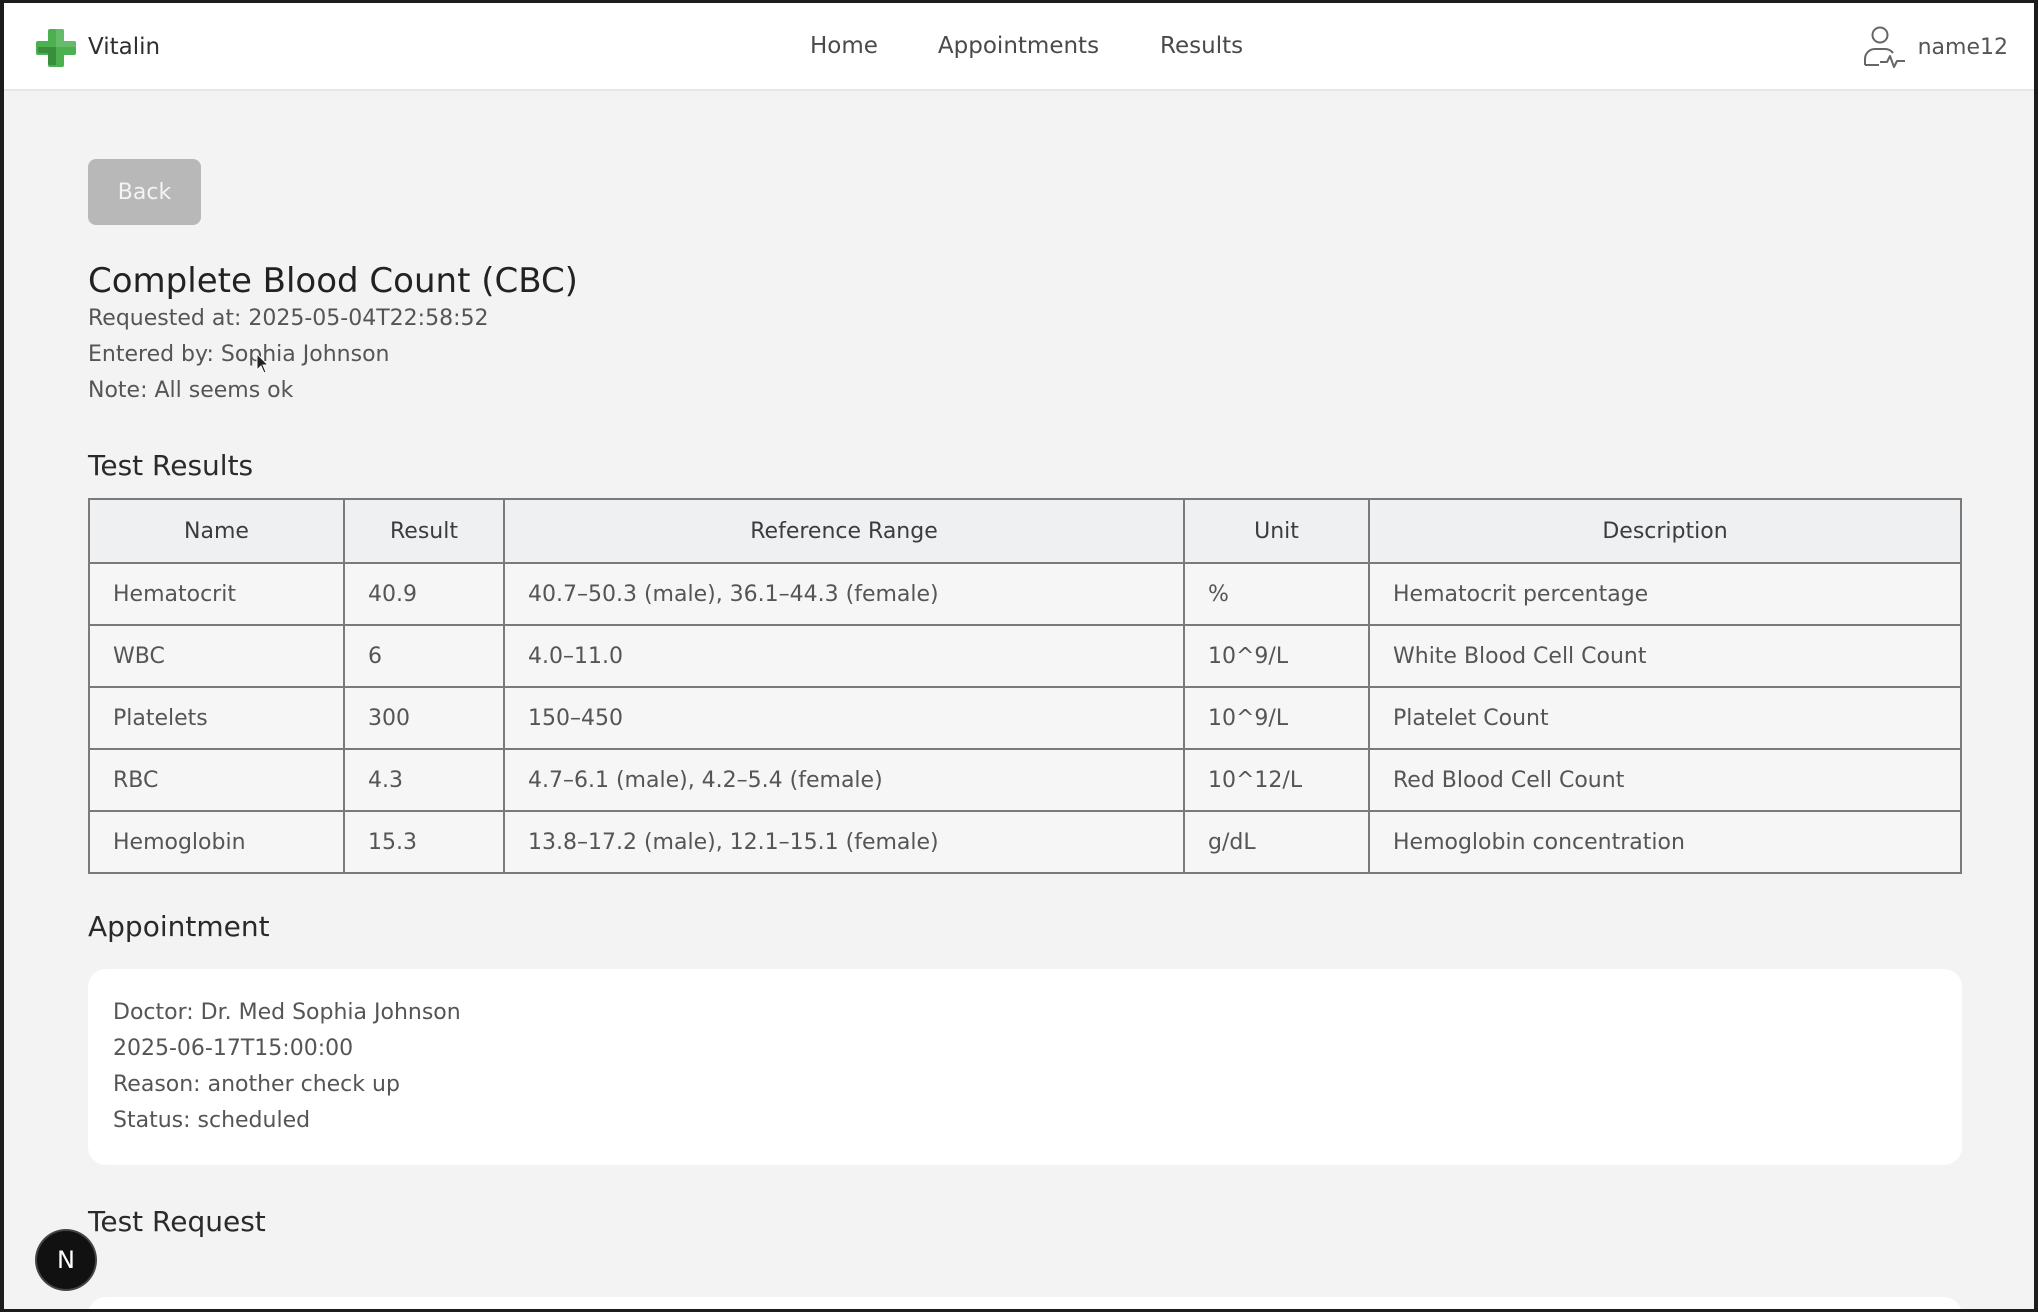 The width and height of the screenshot is (2038, 1312). I want to click on brand-name: Vitalin, so click(124, 47).